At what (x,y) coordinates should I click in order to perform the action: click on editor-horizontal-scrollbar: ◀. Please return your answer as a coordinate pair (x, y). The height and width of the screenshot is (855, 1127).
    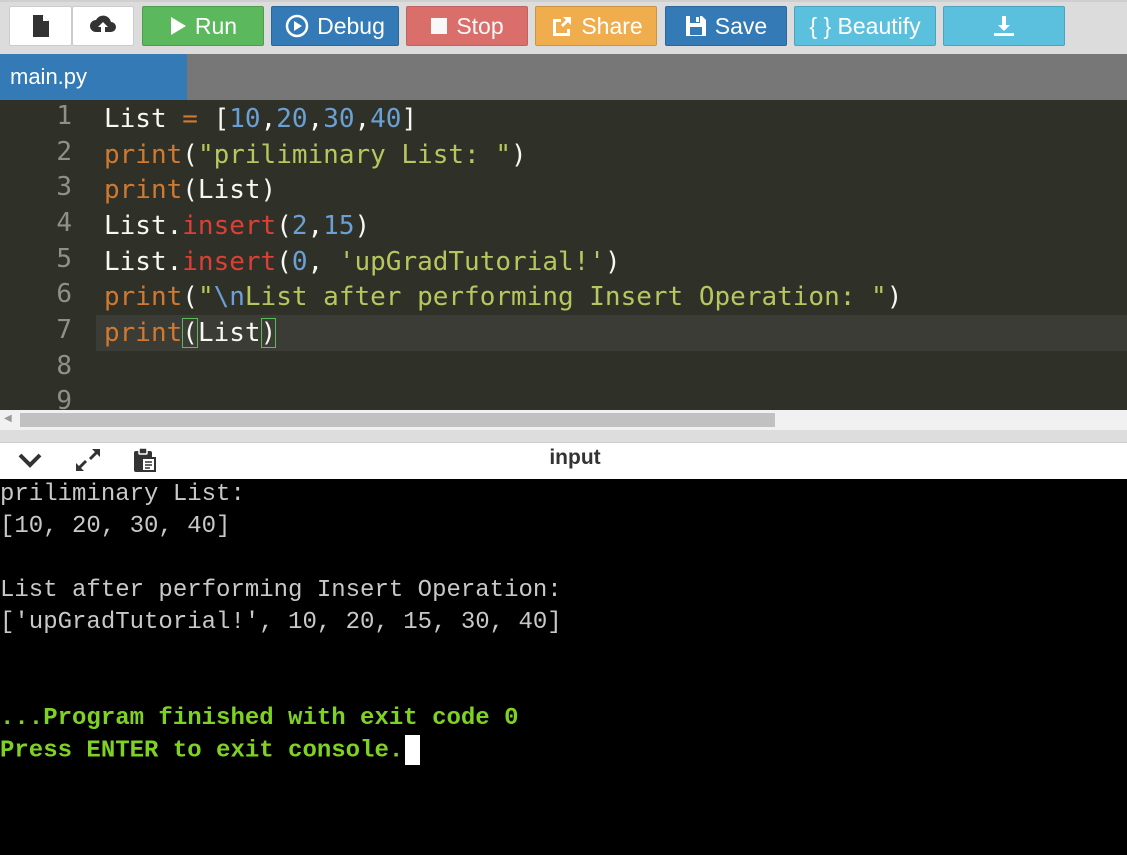
    Looking at the image, I should click on (563, 420).